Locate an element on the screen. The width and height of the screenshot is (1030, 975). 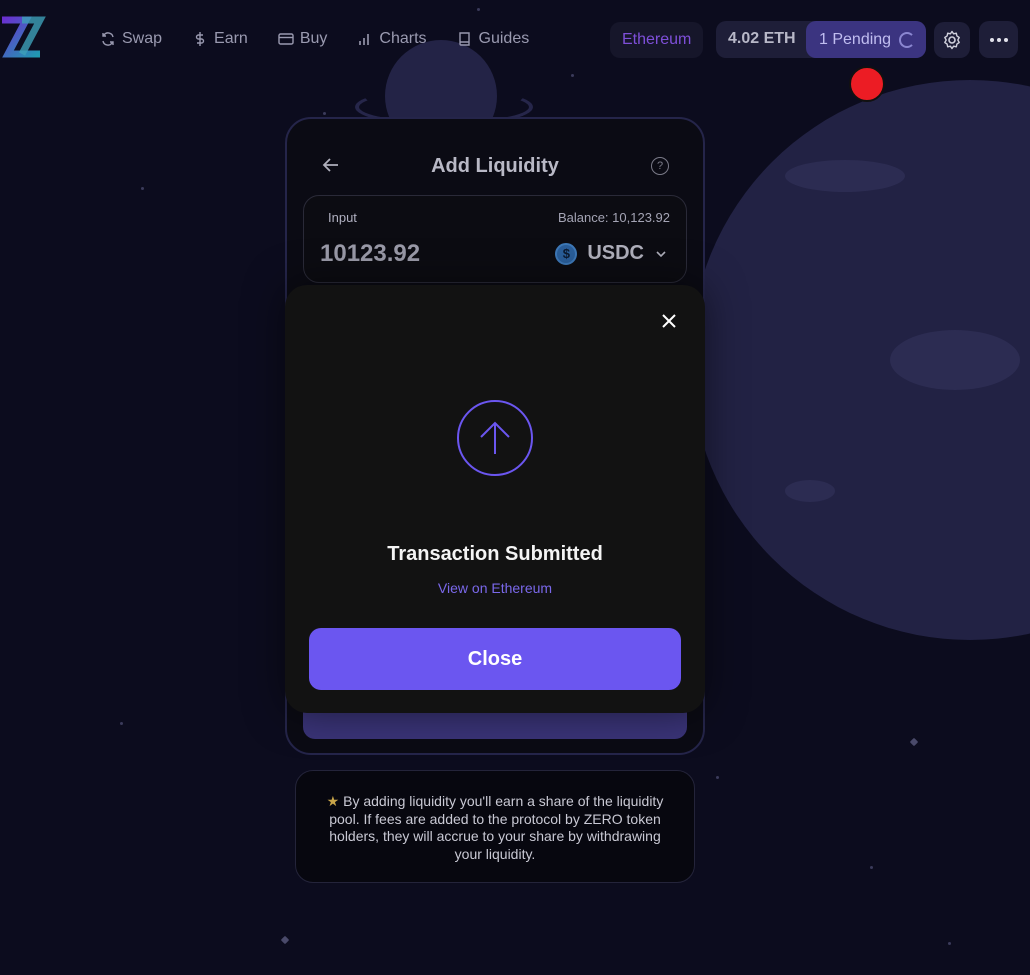
nav-earn-label: Earn is located at coordinates (231, 38).